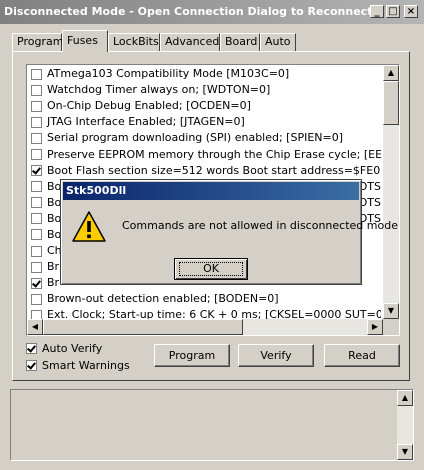 This screenshot has height=470, width=424. What do you see at coordinates (96, 190) in the screenshot?
I see `dialog-title: Stk500Dll` at bounding box center [96, 190].